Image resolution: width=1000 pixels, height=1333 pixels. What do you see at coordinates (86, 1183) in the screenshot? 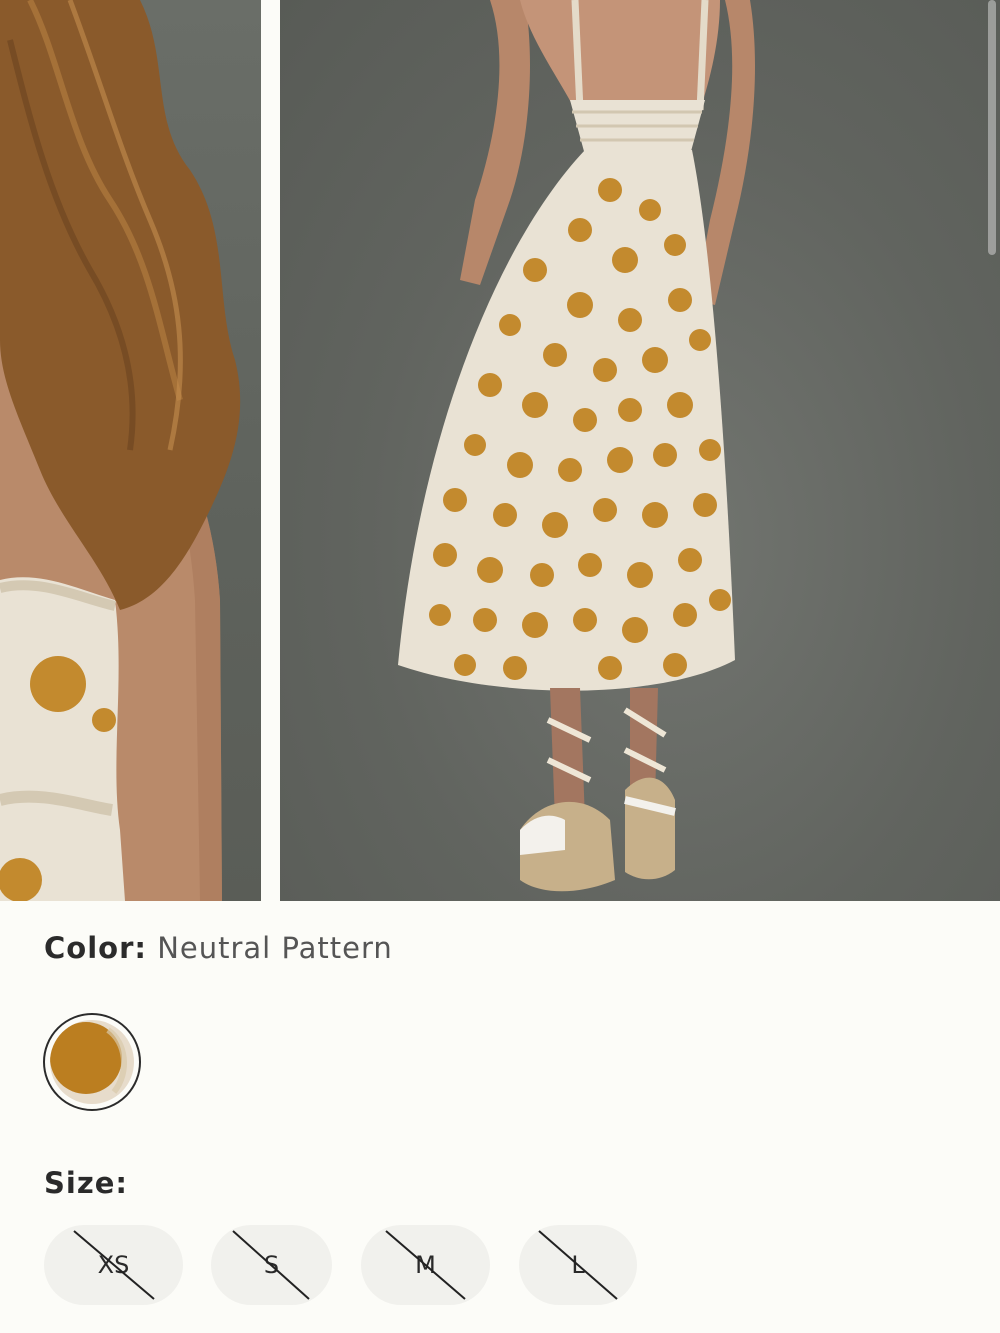
I see `size-label: Size:` at bounding box center [86, 1183].